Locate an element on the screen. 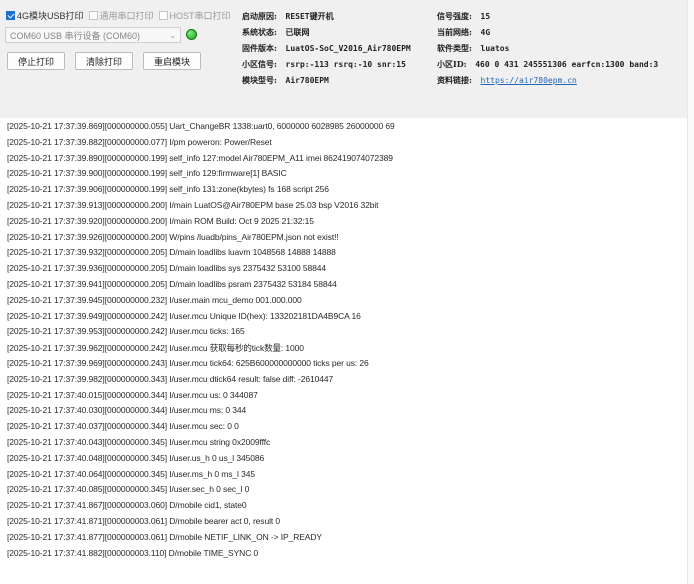  info-signal-strength: 信号强度: 15 is located at coordinates (463, 16).